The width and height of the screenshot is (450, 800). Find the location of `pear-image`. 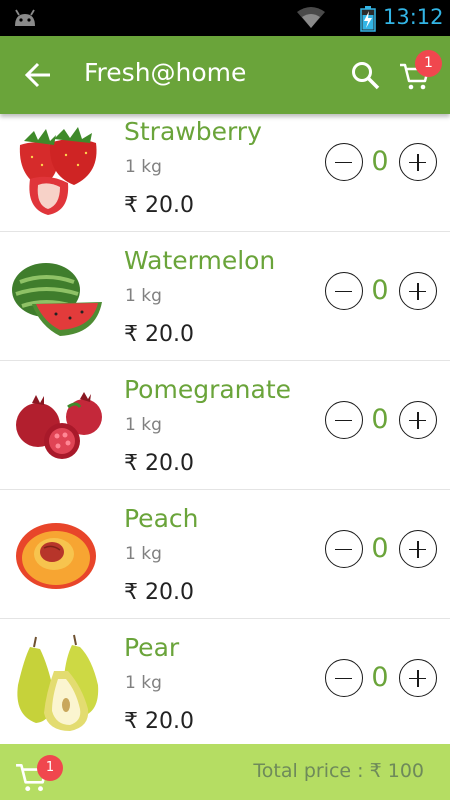

pear-image is located at coordinates (58, 682).